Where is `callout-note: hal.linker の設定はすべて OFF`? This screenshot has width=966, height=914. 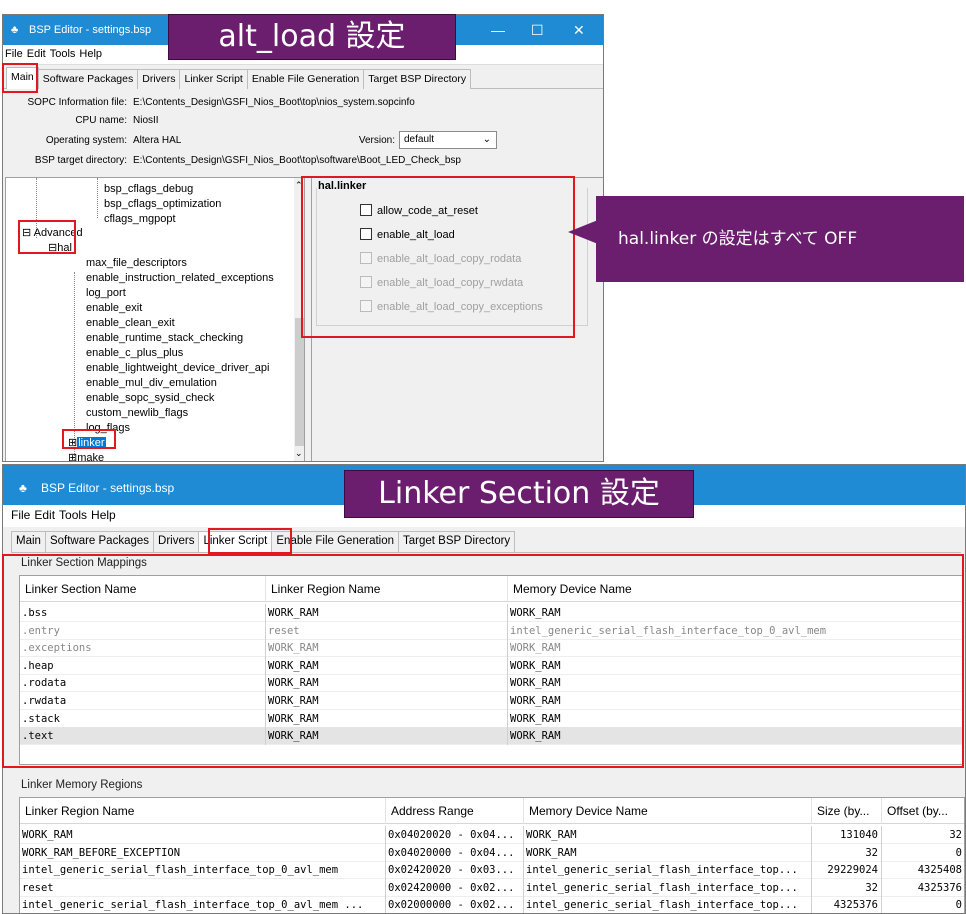
callout-note: hal.linker の設定はすべて OFF is located at coordinates (780, 239).